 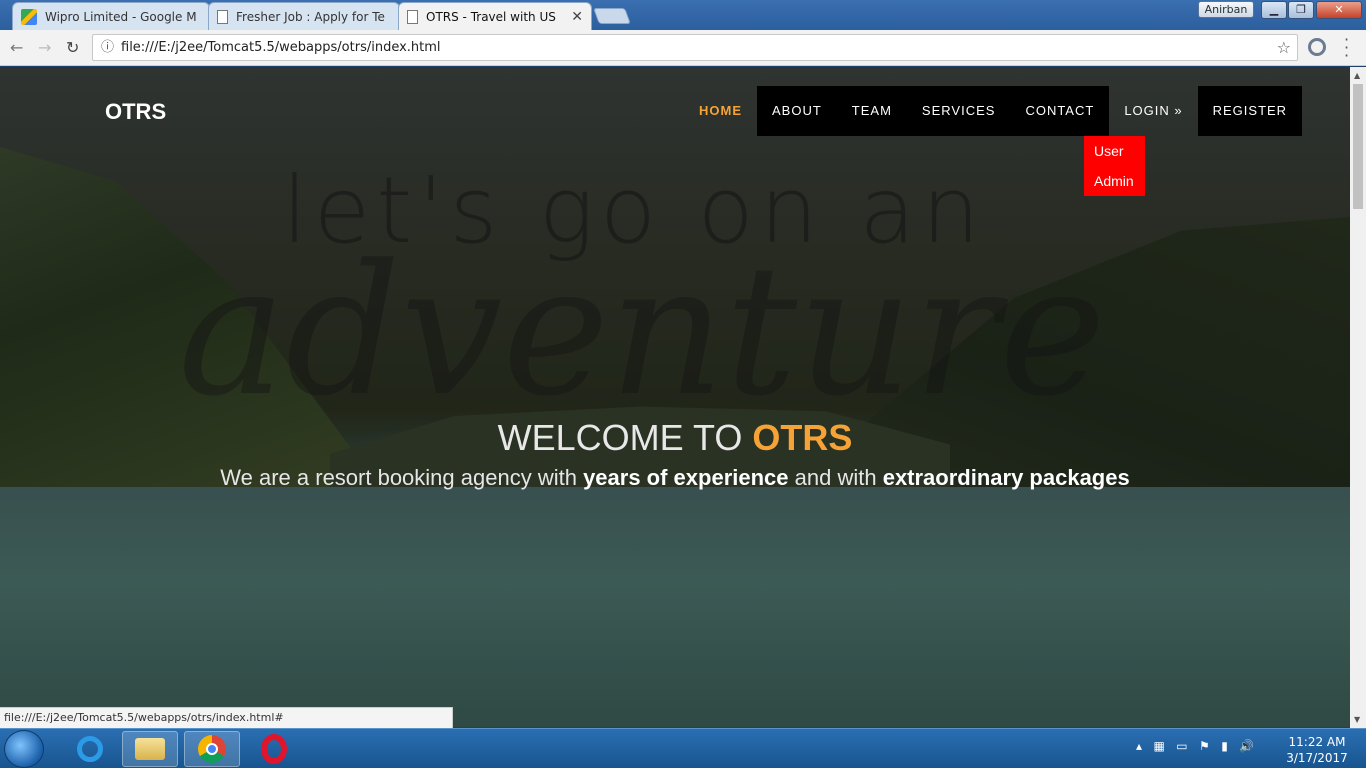 I want to click on windows-taskbar: ▴ ▦ ▭ ⚑ ▮ 🔊 11:22 AM 3/17/2017, so click(x=683, y=748).